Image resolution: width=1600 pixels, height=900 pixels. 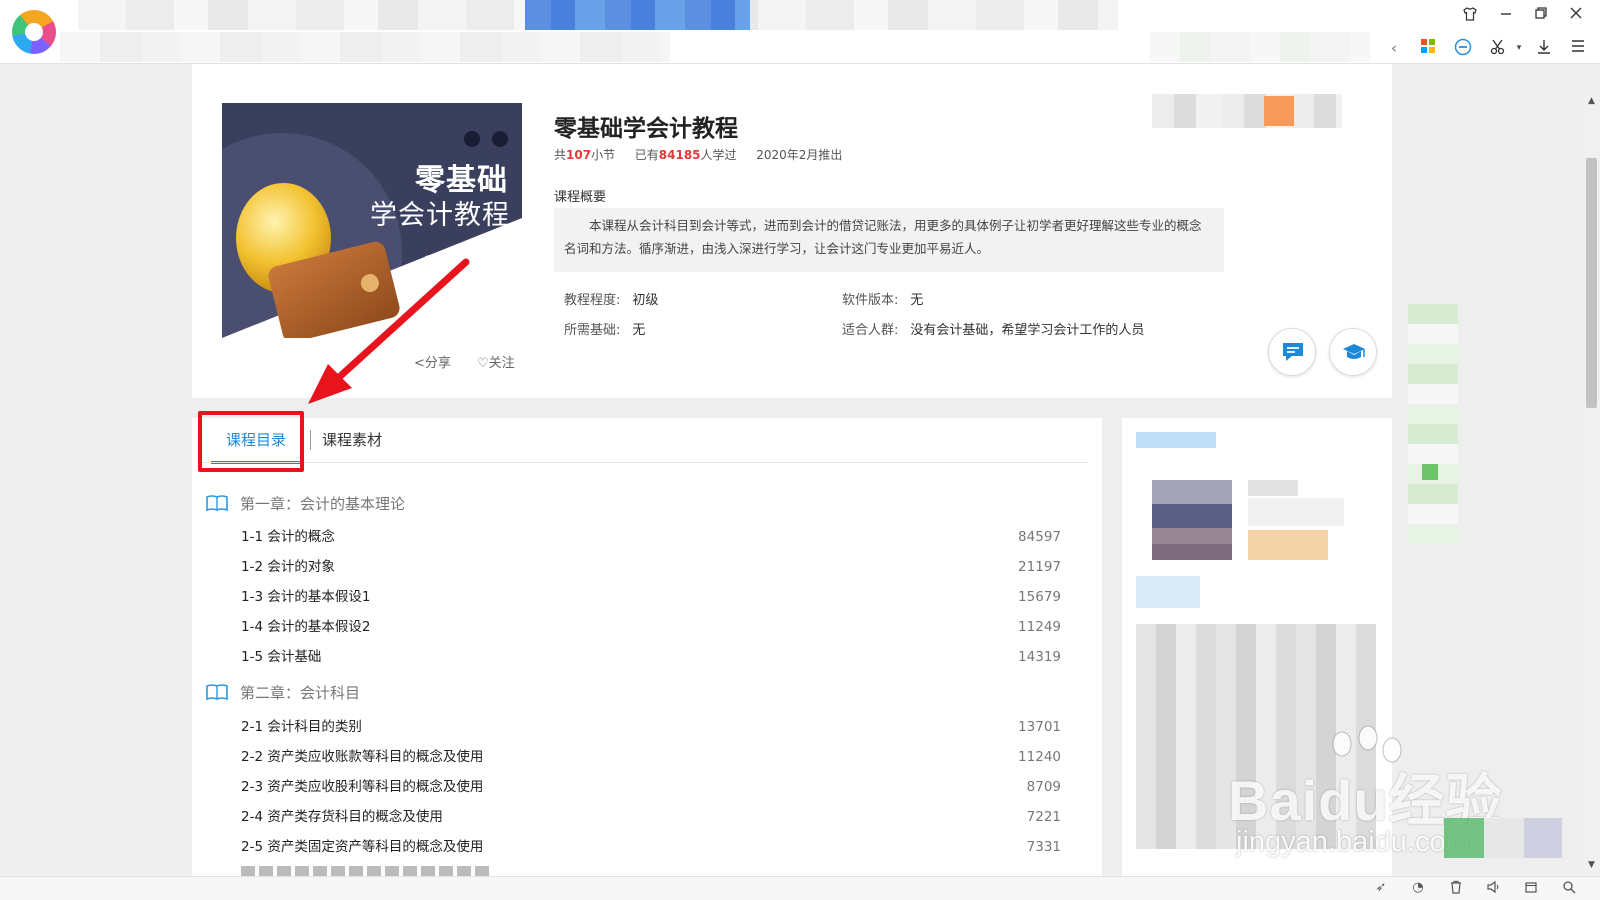 What do you see at coordinates (1591, 283) in the screenshot?
I see `scrollbar-thumb` at bounding box center [1591, 283].